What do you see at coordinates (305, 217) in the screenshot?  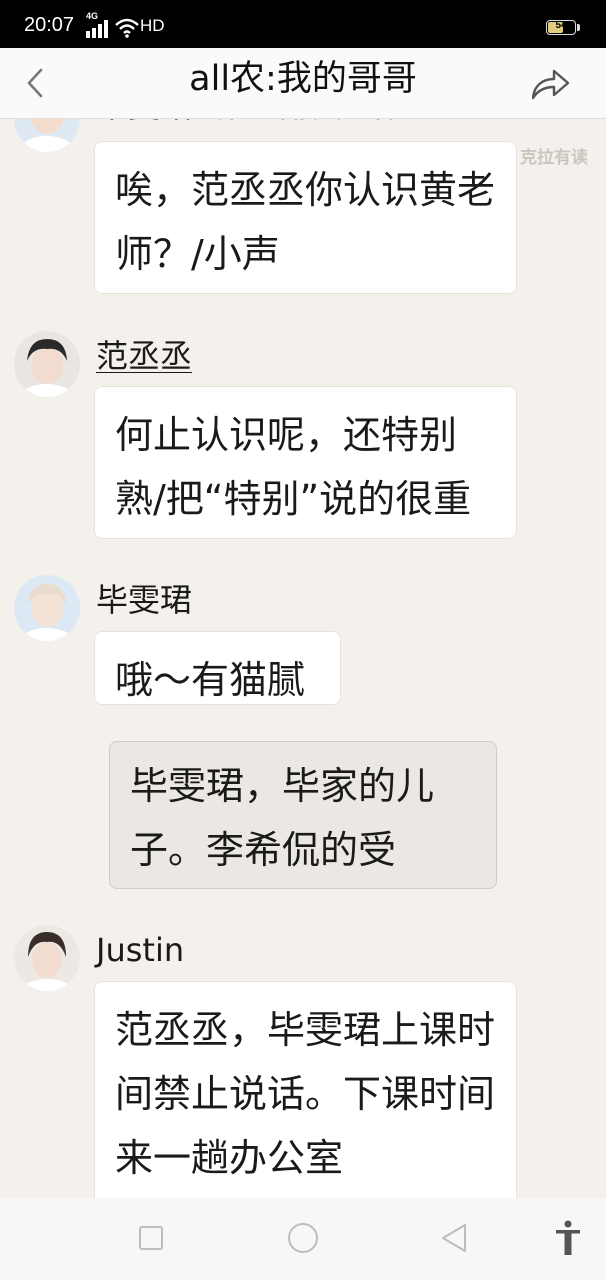 I see `chat-bubble: 唉，范丞丞你认识黄老师？/小声` at bounding box center [305, 217].